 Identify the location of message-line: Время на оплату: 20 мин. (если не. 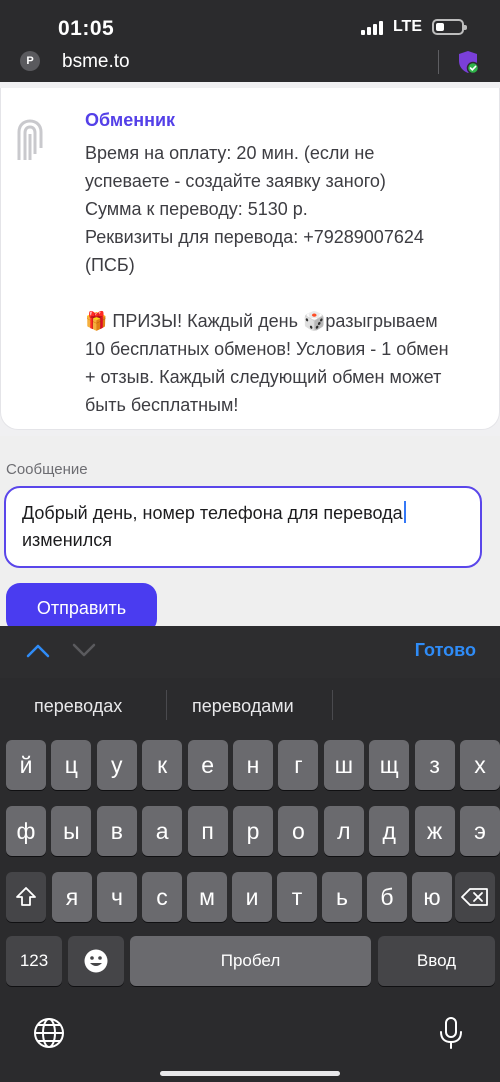
(230, 153).